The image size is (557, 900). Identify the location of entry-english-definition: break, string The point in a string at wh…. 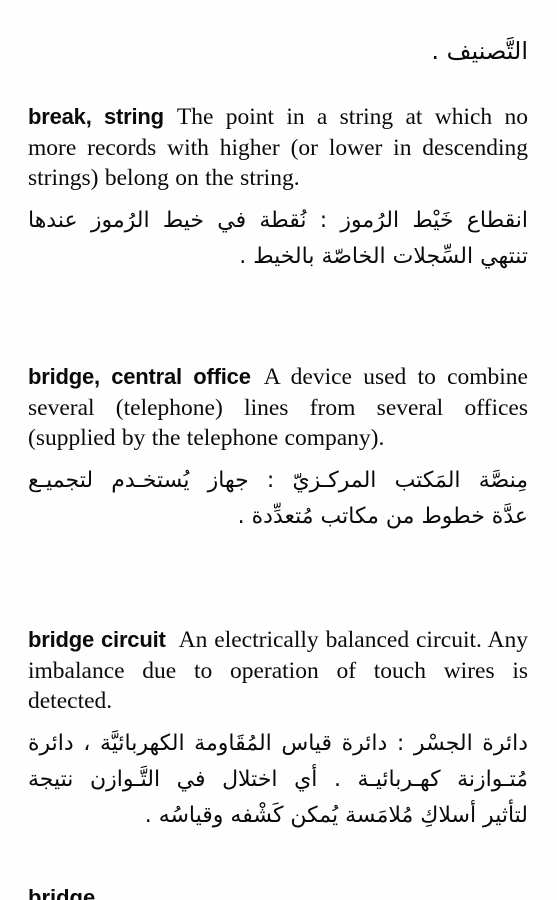
(278, 148).